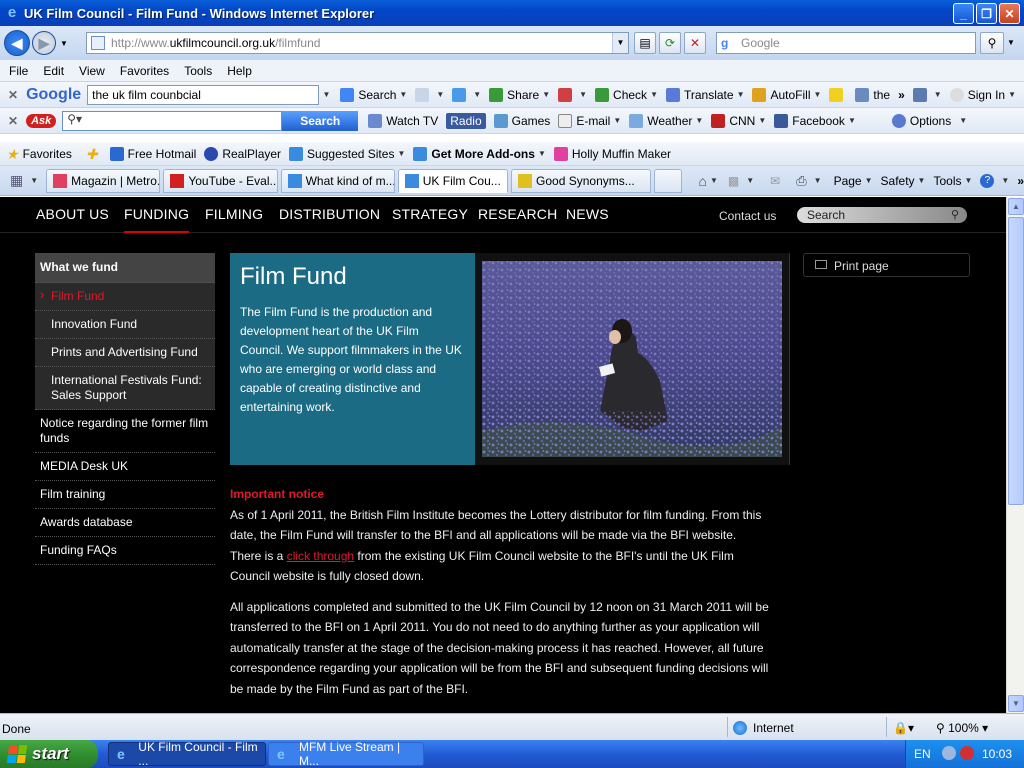 The image size is (1024, 768). Describe the element at coordinates (34, 180) in the screenshot. I see `tab-list-icon: ▼` at that location.